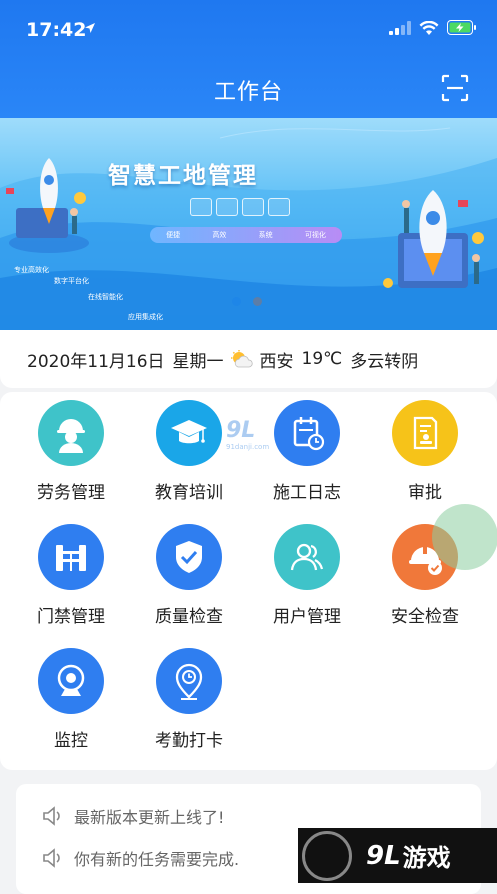  What do you see at coordinates (257, 301) in the screenshot?
I see `carousel-dot` at bounding box center [257, 301].